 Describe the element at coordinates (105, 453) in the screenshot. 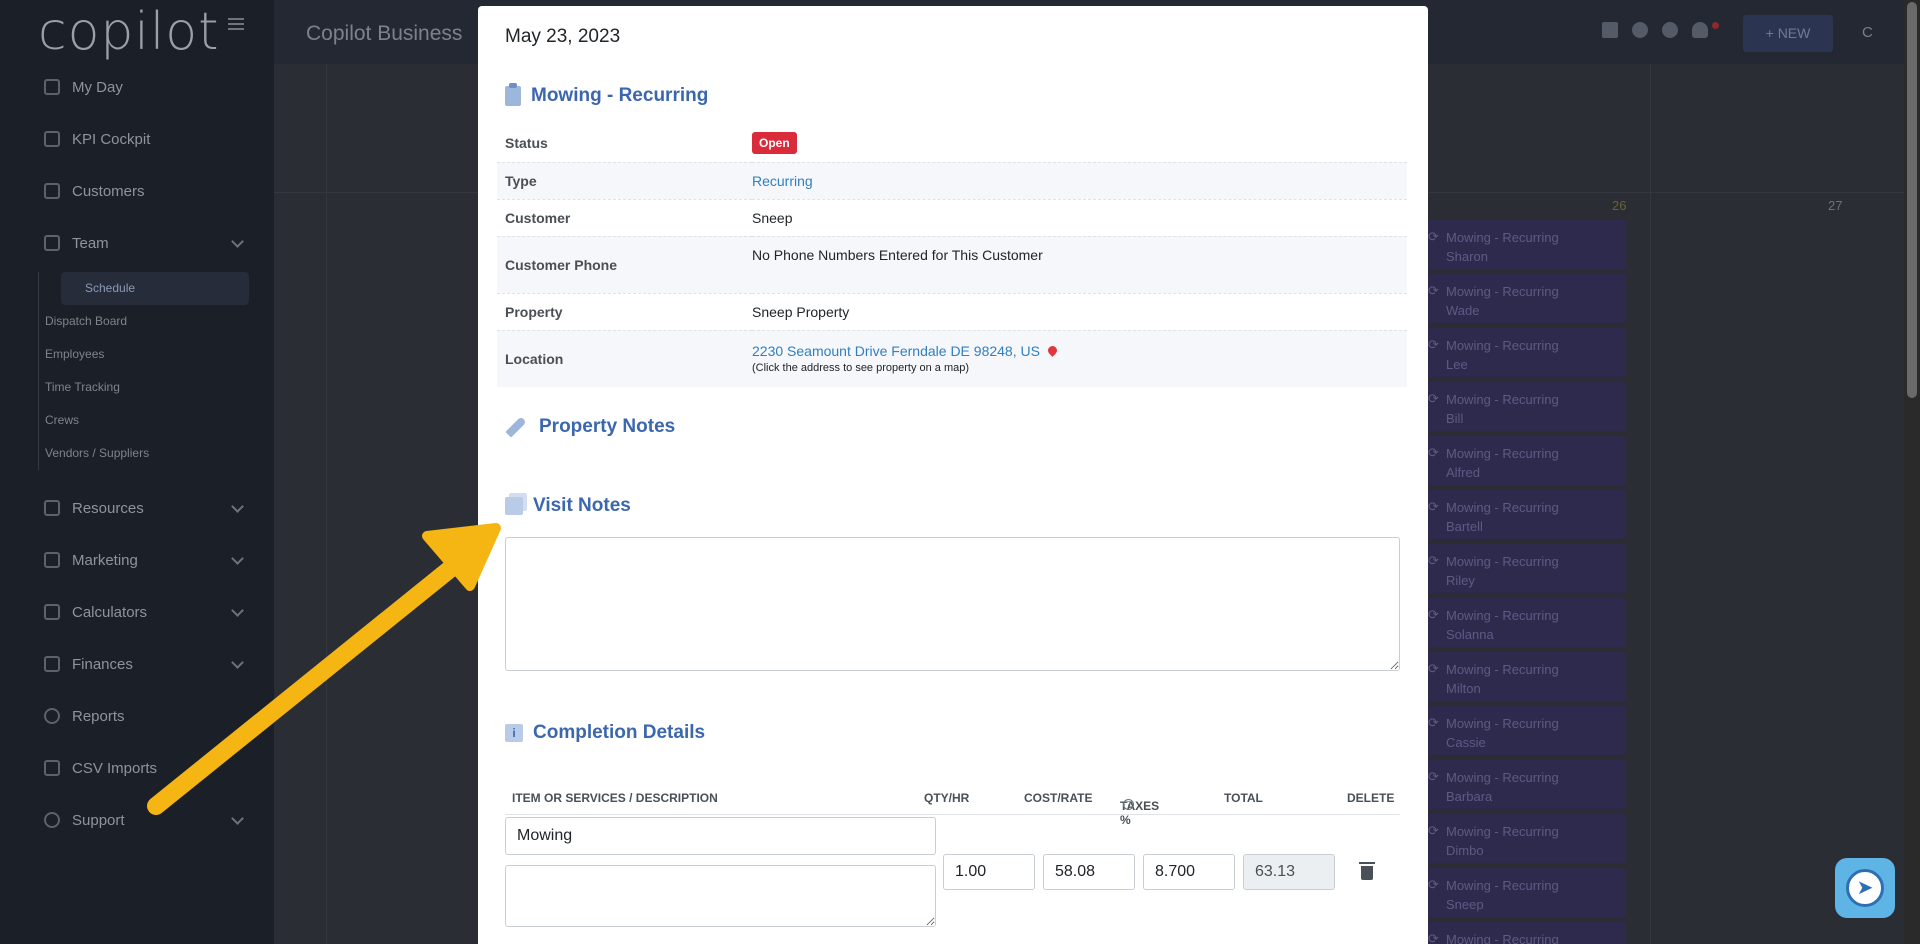

I see `sidebar-subitem-vendors-suppliers: Vendors / Suppliers` at that location.